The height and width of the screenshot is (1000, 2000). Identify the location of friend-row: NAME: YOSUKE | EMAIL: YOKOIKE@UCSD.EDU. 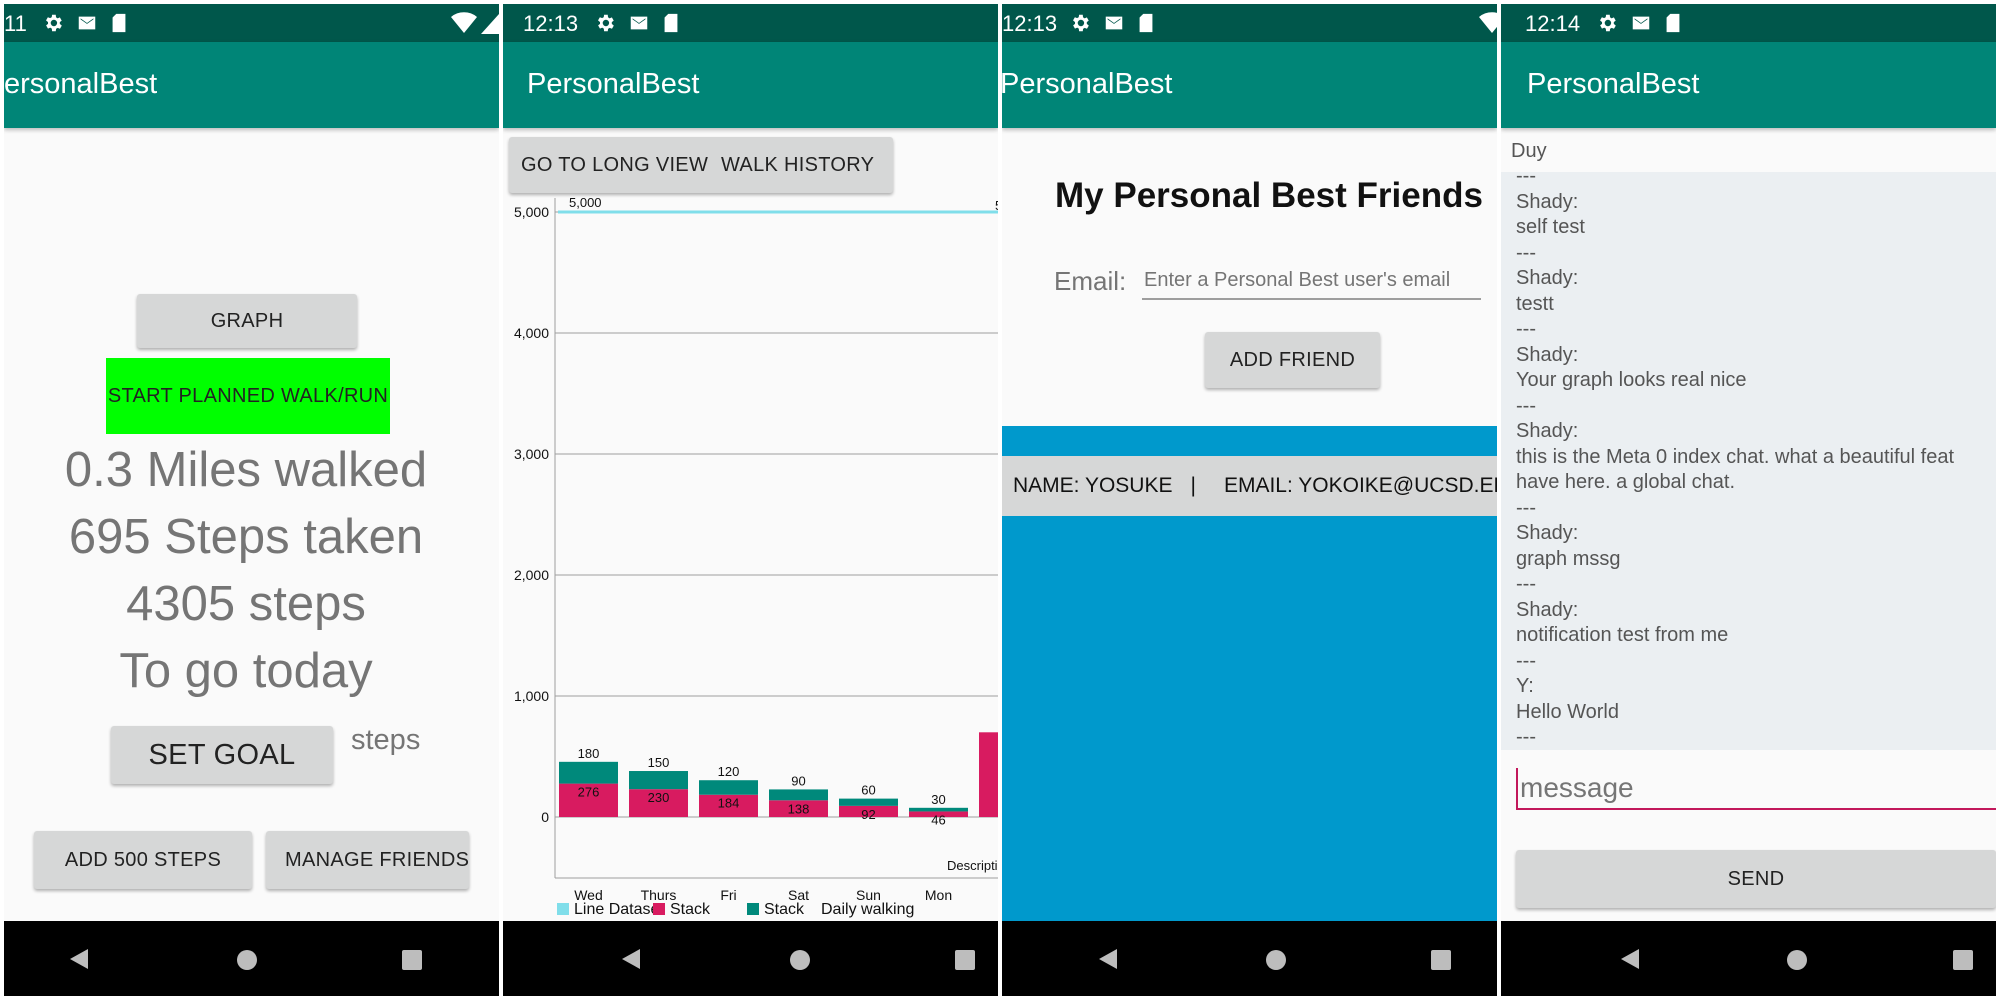
(1249, 486).